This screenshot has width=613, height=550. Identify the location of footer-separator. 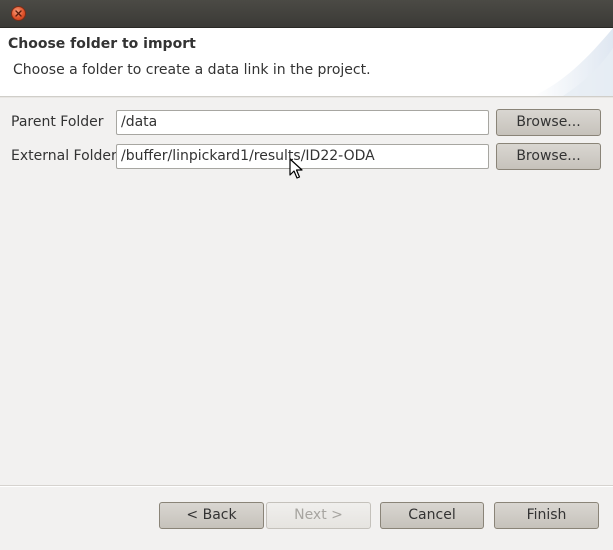
(306, 486).